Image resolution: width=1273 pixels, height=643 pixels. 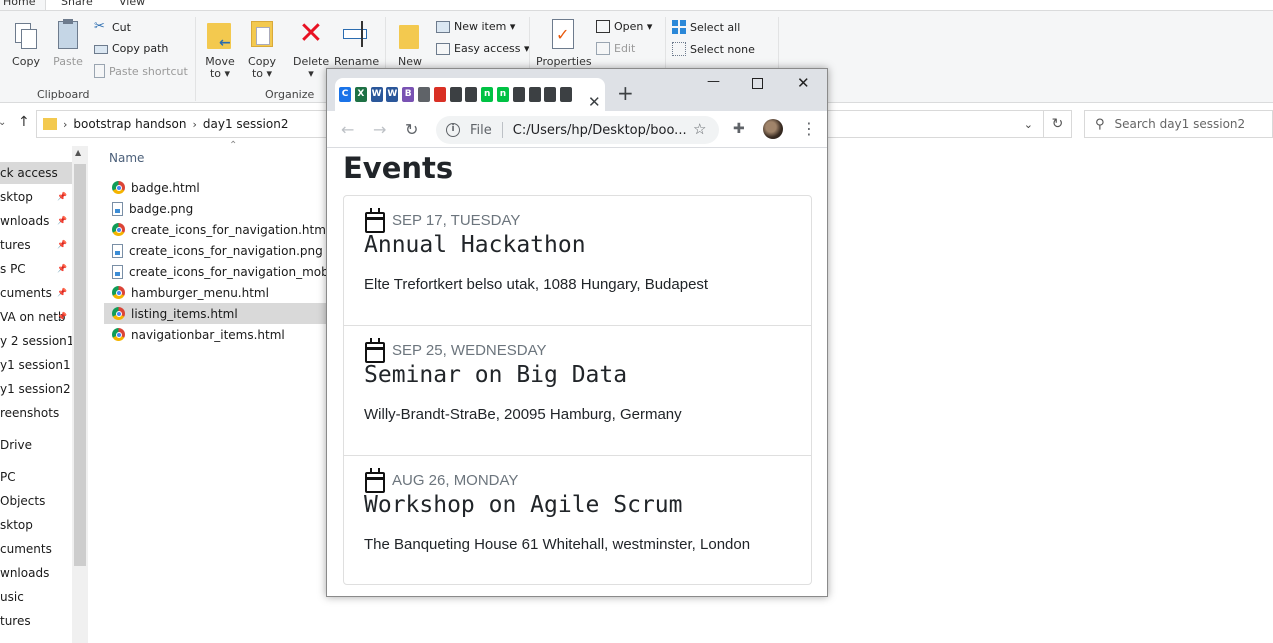 What do you see at coordinates (118, 334) in the screenshot?
I see `chrome-file-icon` at bounding box center [118, 334].